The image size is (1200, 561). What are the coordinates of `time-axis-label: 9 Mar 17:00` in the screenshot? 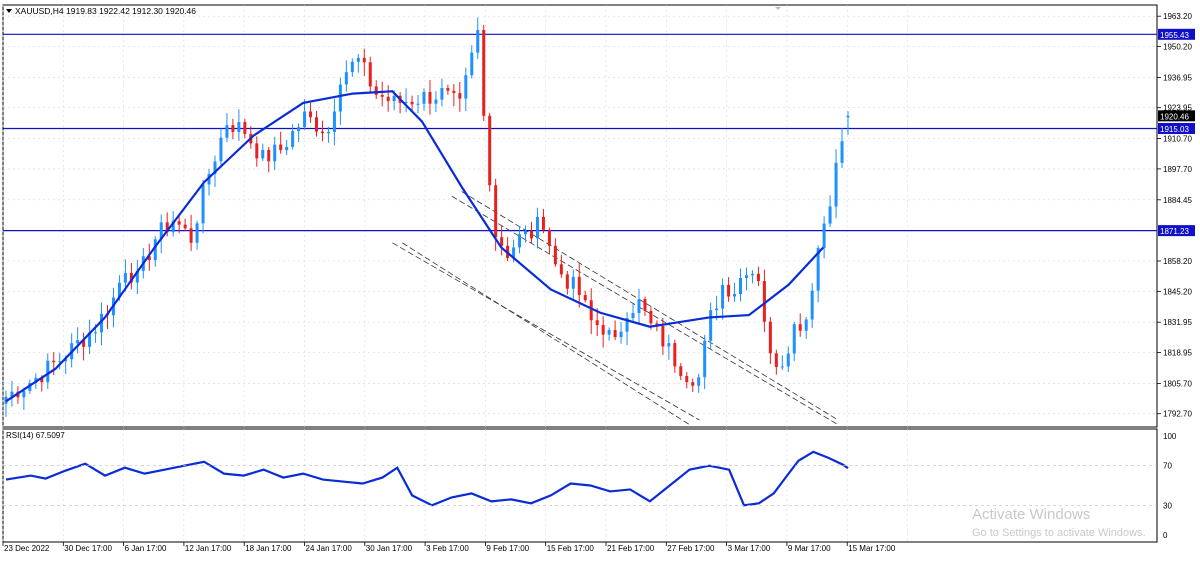 It's located at (809, 548).